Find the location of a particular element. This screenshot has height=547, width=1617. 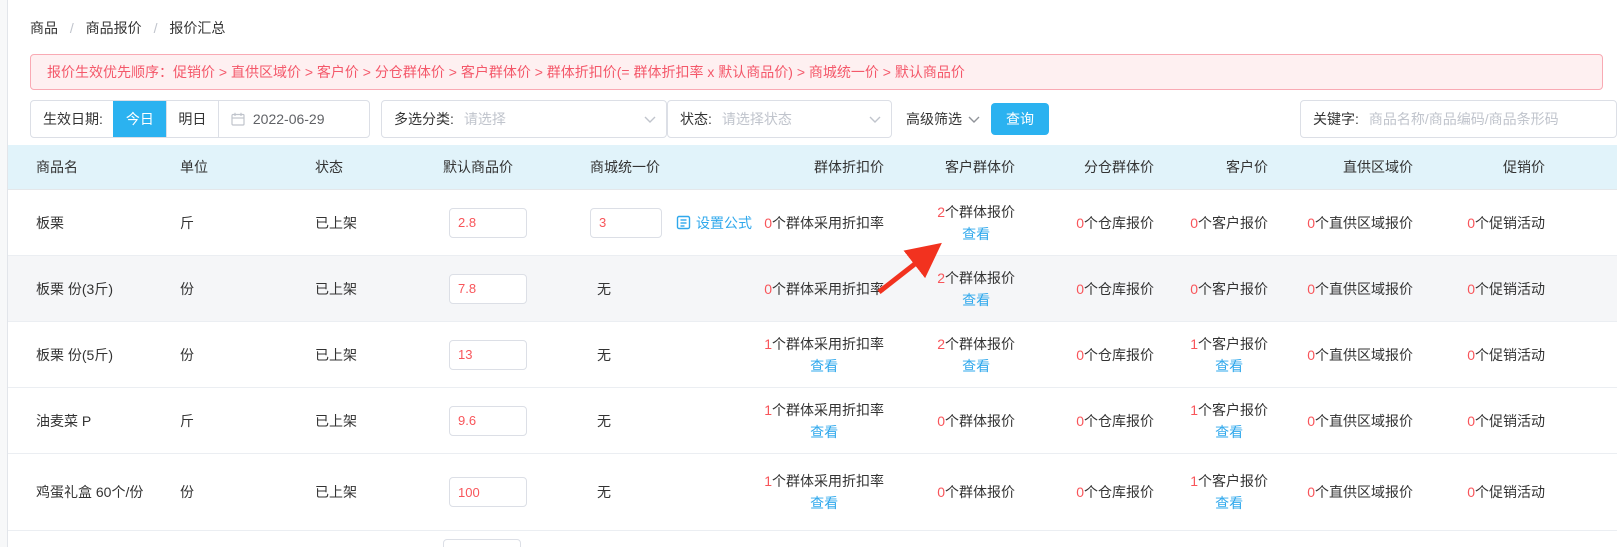

calendar-icon is located at coordinates (238, 119).